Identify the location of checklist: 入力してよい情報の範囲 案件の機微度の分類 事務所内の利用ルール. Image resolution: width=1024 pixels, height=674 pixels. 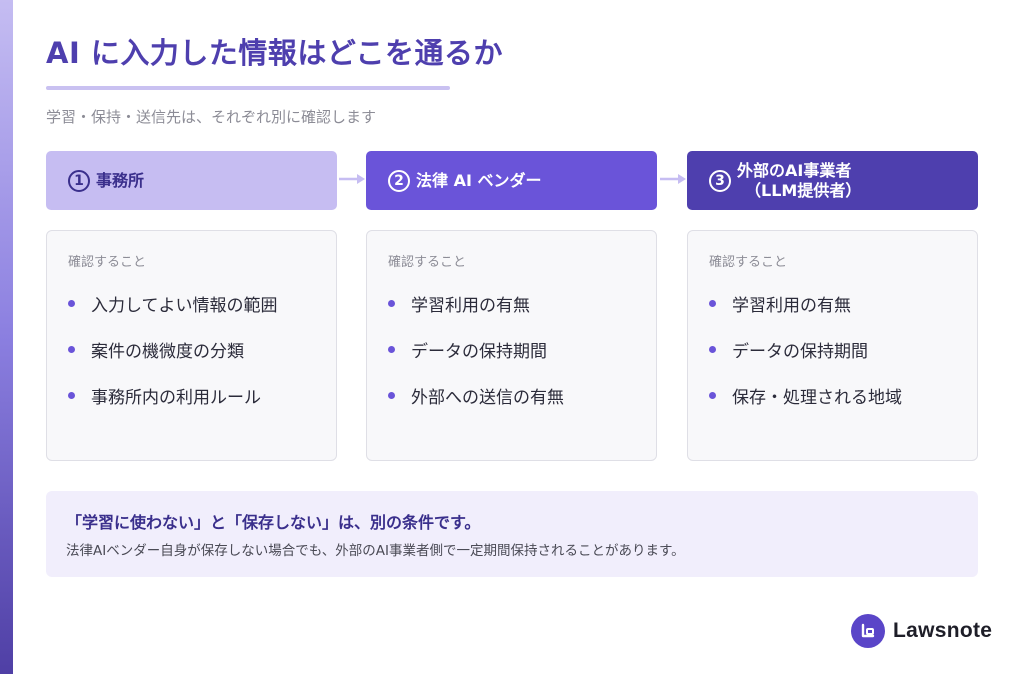
(173, 356).